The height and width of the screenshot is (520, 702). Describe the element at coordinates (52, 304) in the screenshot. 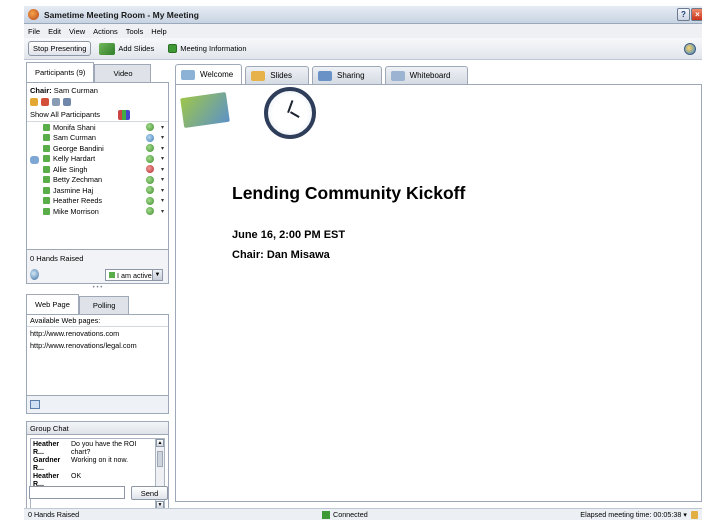

I see `tab-web-page: Web Page` at that location.